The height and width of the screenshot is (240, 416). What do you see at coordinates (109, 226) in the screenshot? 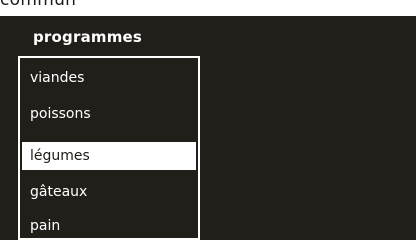
I see `menu-item-pain: pain` at bounding box center [109, 226].